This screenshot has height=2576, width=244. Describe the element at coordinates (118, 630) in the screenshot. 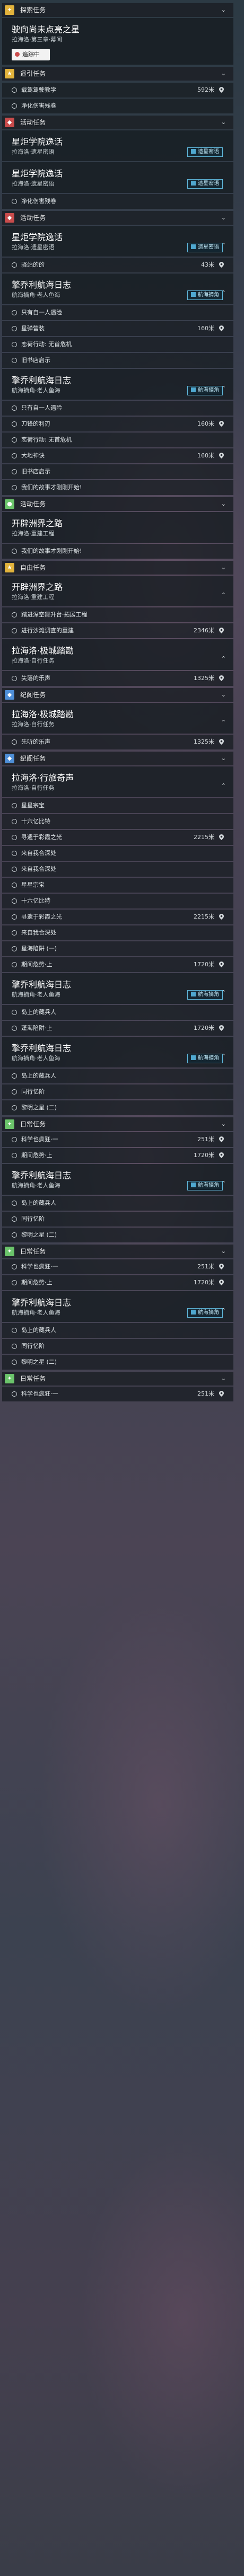

I see `quest-step-row: 进行沙滩调查的重建 2346米` at that location.